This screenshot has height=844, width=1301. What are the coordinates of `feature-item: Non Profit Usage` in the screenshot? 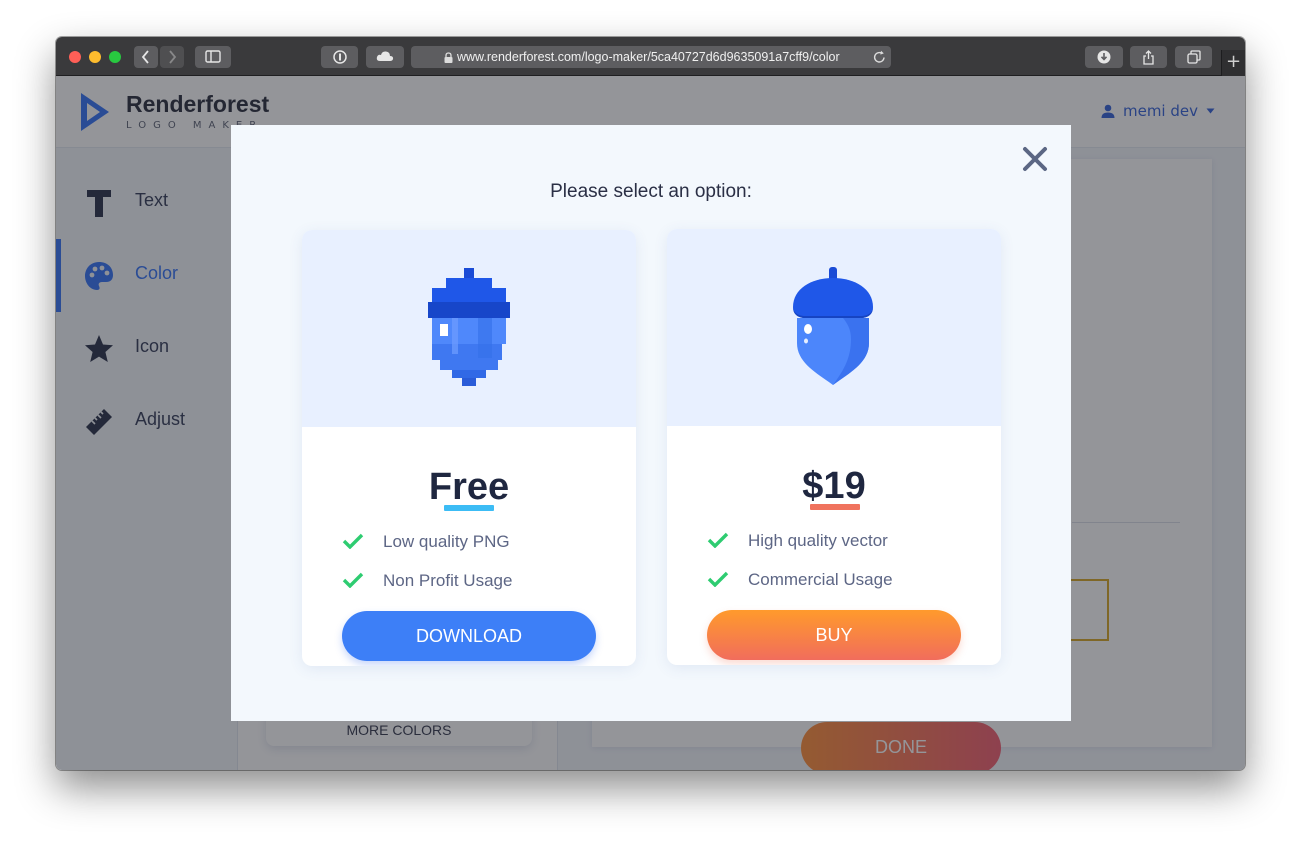 It's located at (477, 581).